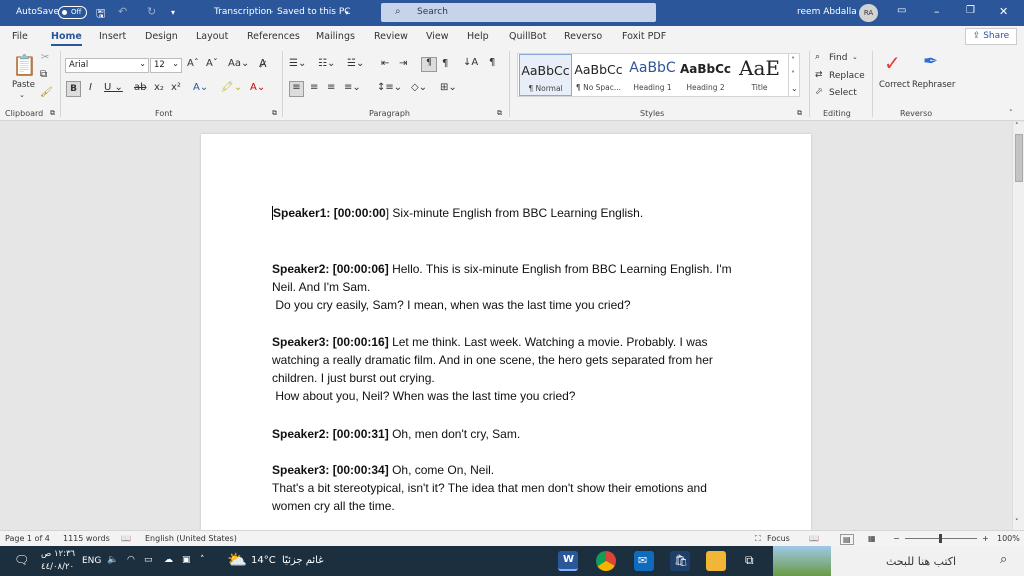  I want to click on focus-button: Focus, so click(778, 538).